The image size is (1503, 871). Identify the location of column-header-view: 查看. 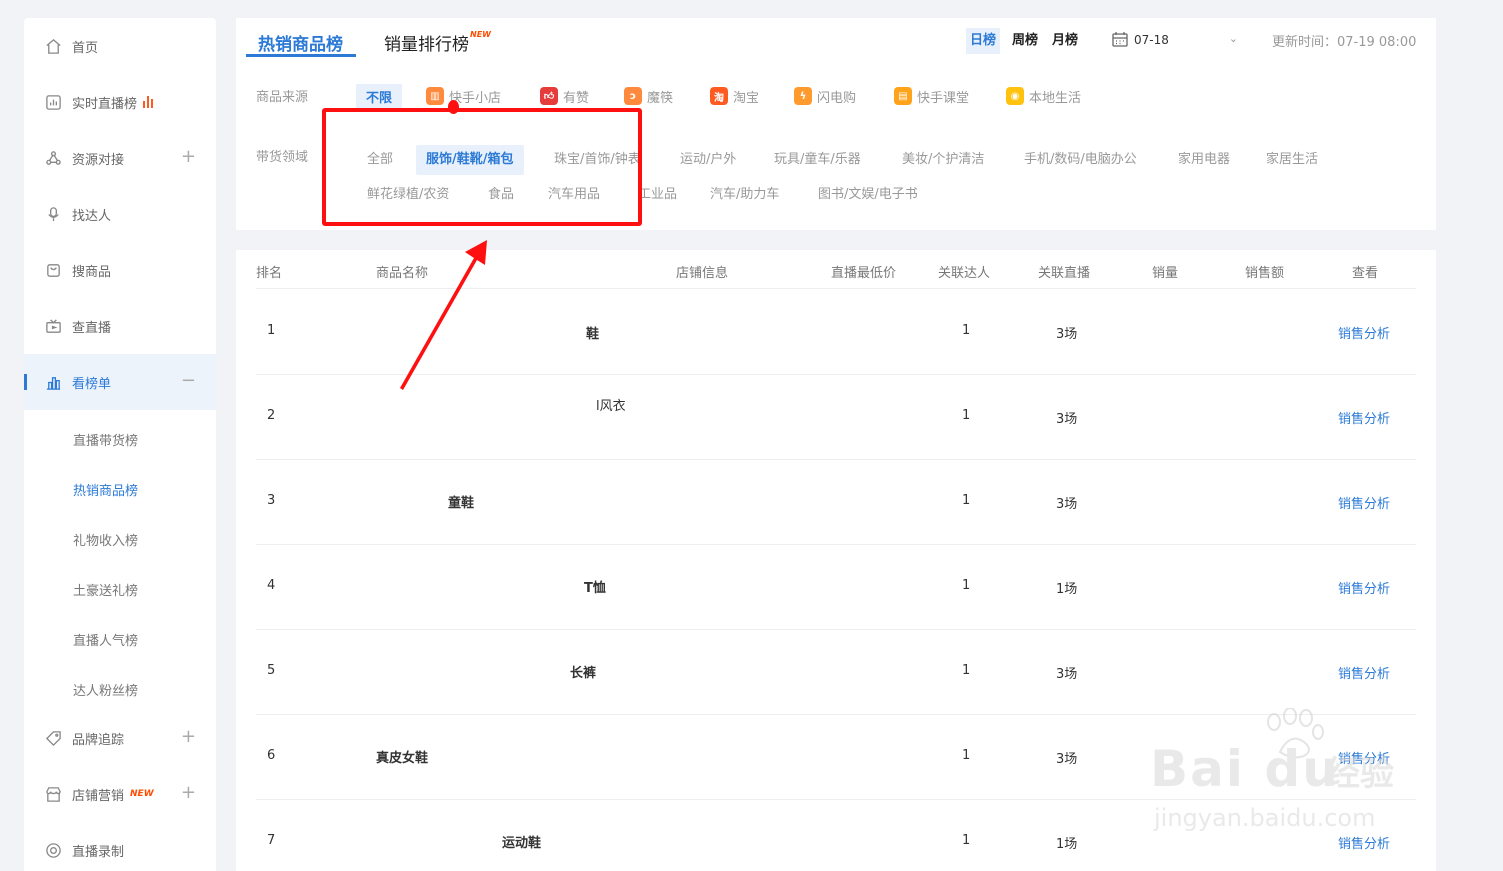
(1365, 273).